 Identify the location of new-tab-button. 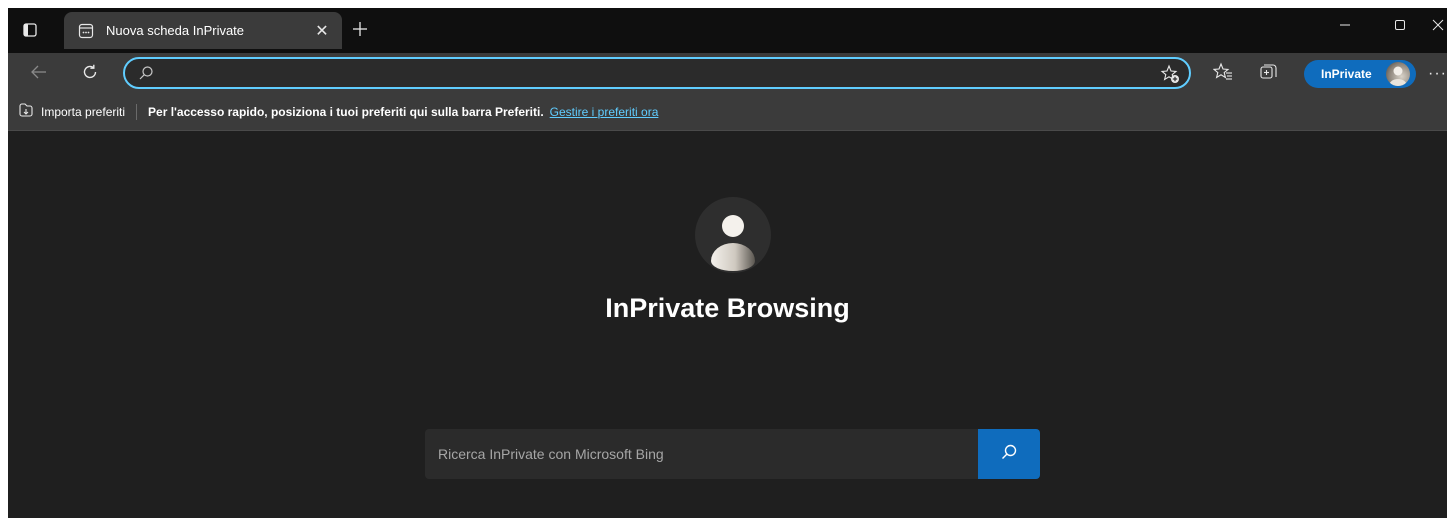
(360, 31).